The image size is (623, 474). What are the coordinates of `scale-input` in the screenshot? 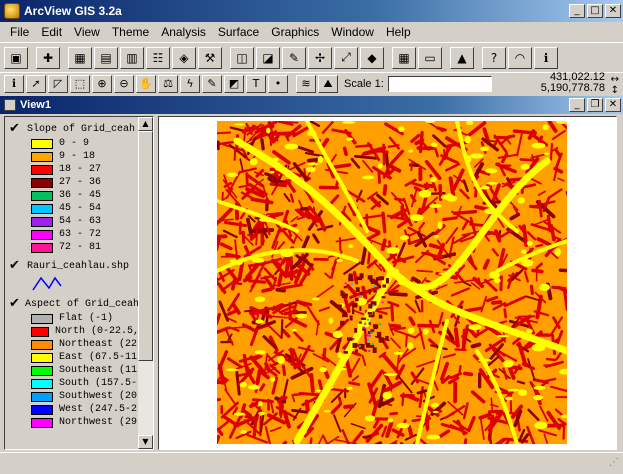 It's located at (439, 83).